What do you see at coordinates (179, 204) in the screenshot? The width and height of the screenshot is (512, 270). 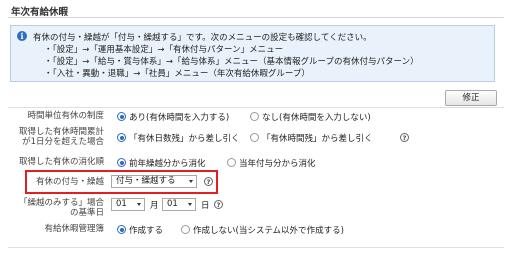 I see `carry-day-select: 01` at bounding box center [179, 204].